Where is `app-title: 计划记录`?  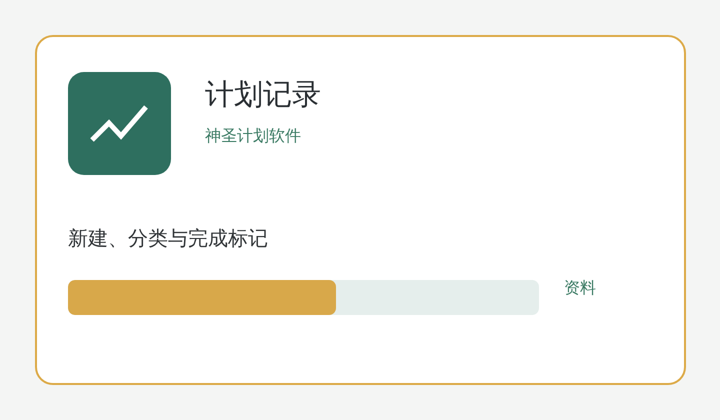
app-title: 计划记录 is located at coordinates (263, 94).